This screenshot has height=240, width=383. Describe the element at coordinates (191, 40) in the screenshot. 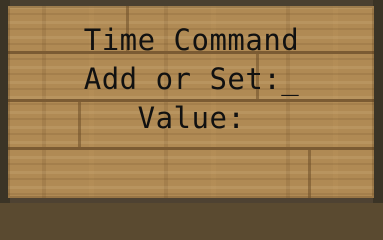

I see `sign-line-1: Time Command` at that location.